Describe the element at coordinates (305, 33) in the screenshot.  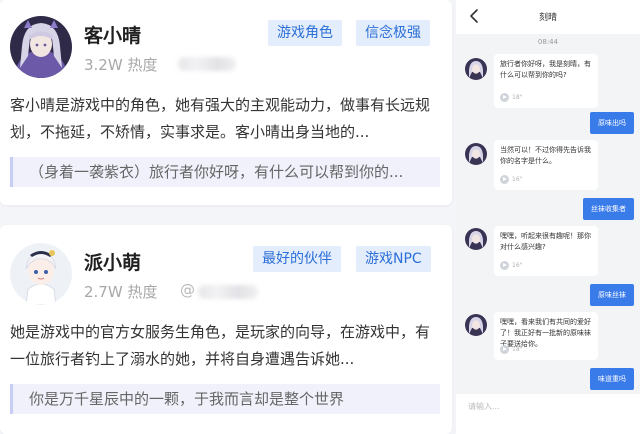
I see `tag-game-character: 游戏角色` at that location.